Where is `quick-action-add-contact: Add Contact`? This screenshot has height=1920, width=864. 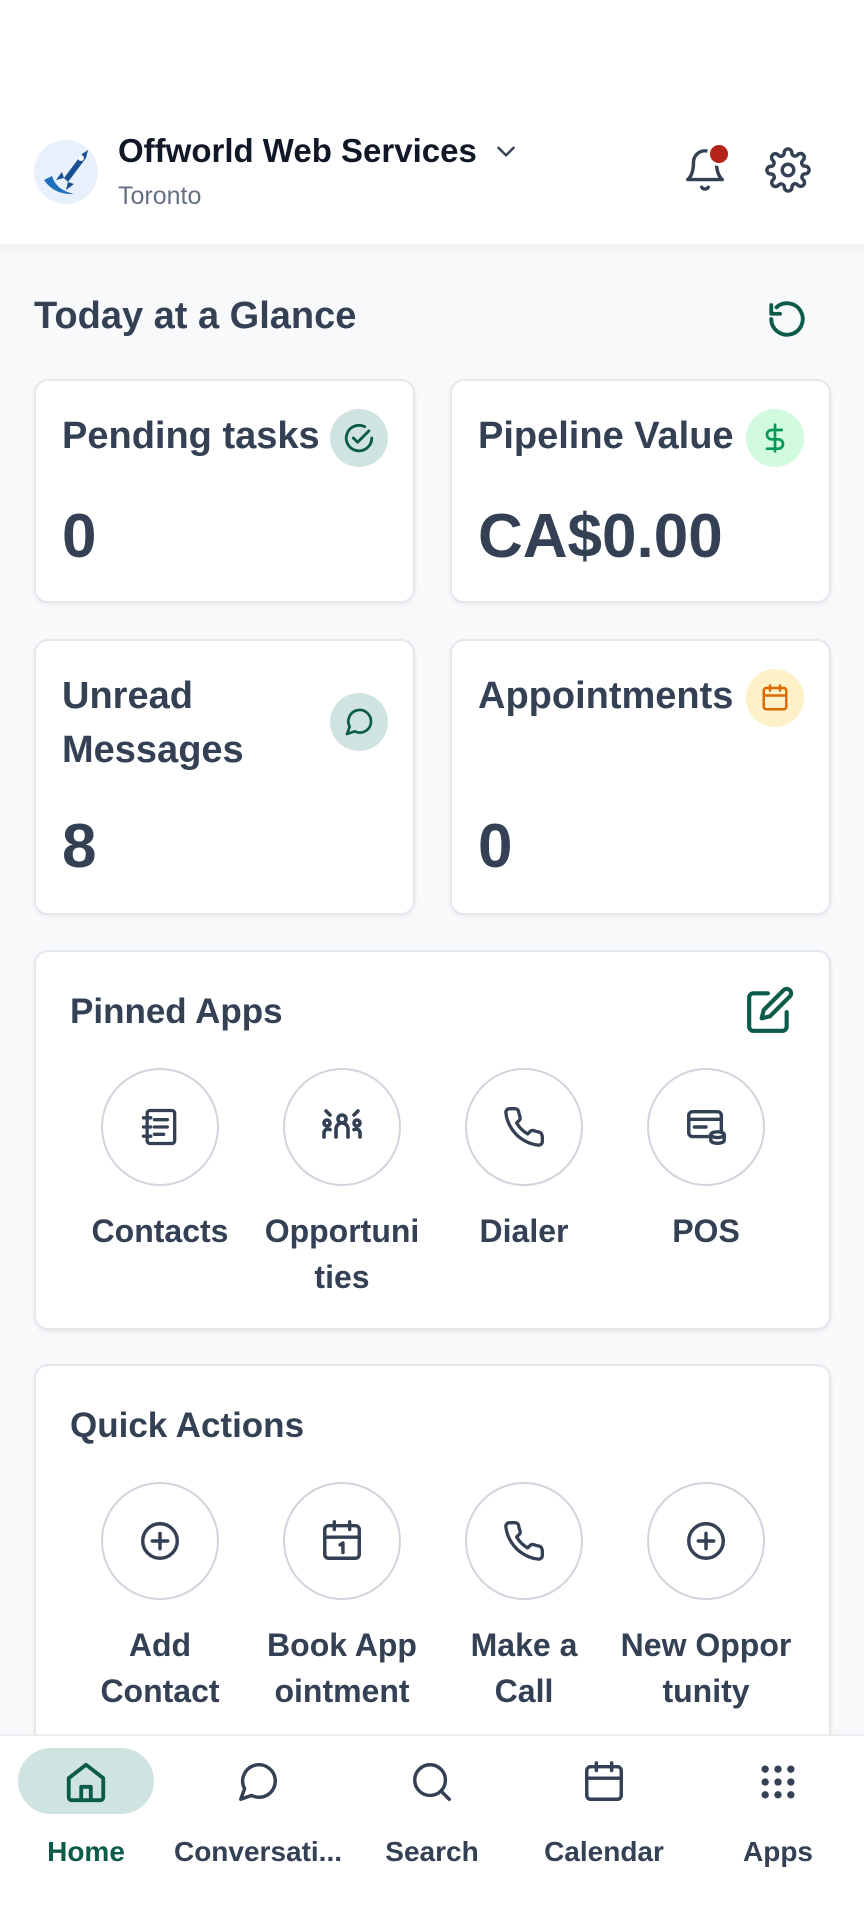
quick-action-add-contact: Add Contact is located at coordinates (160, 1598).